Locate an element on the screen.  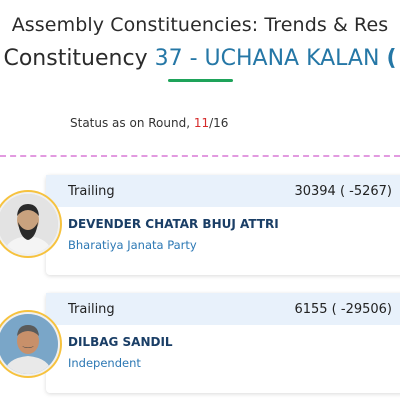
section-divider is located at coordinates (200, 156).